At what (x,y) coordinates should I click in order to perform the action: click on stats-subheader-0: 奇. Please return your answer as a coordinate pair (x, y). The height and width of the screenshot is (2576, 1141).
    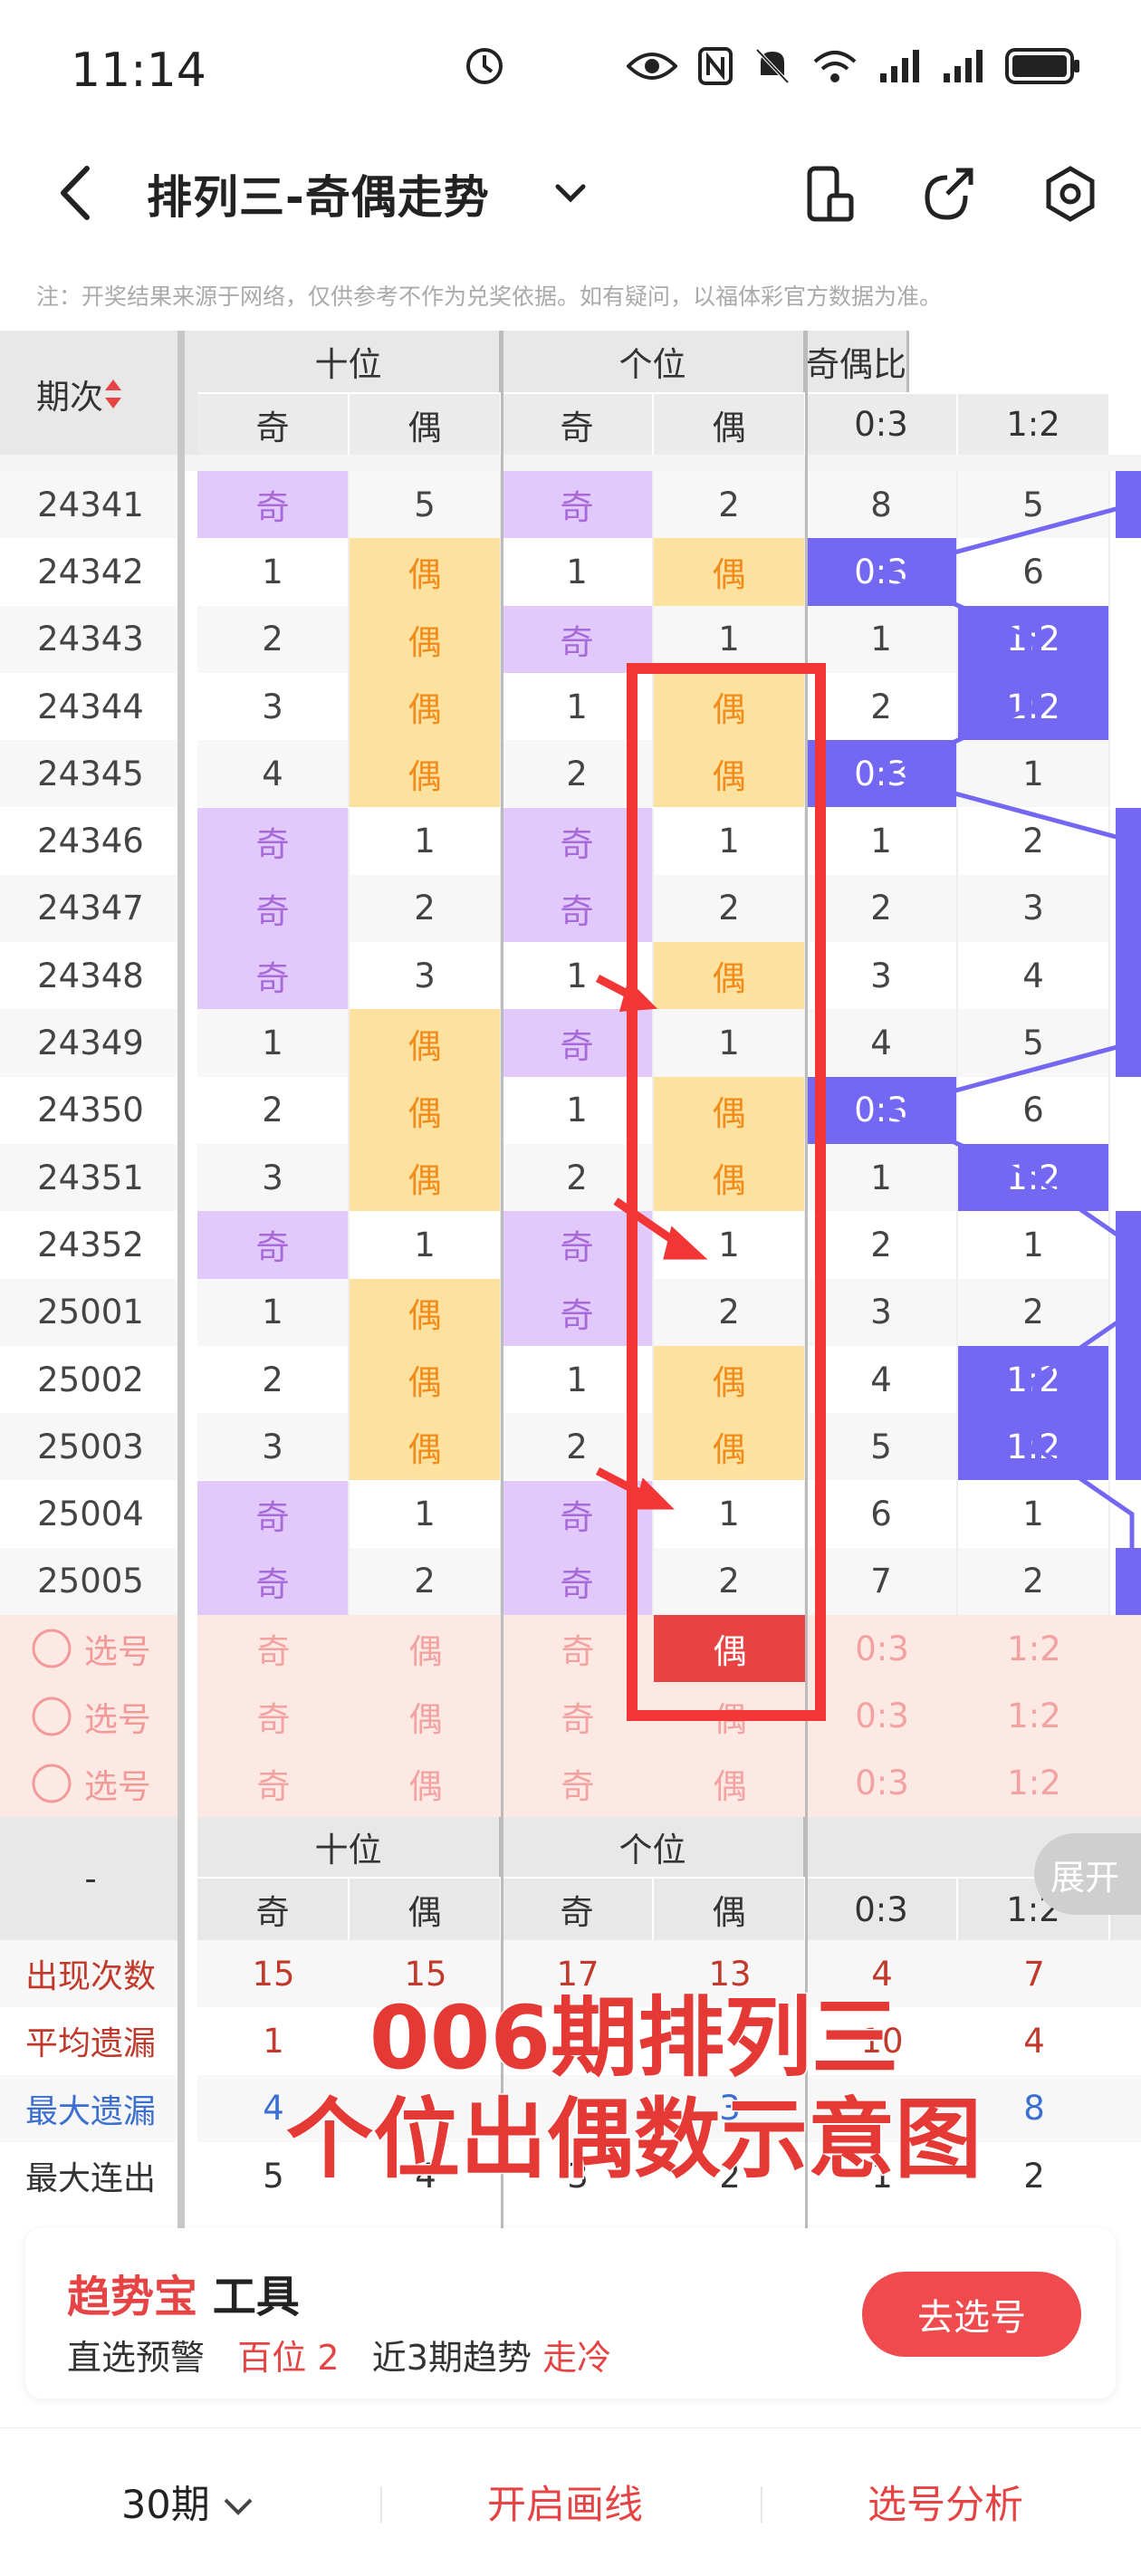
    Looking at the image, I should click on (273, 1909).